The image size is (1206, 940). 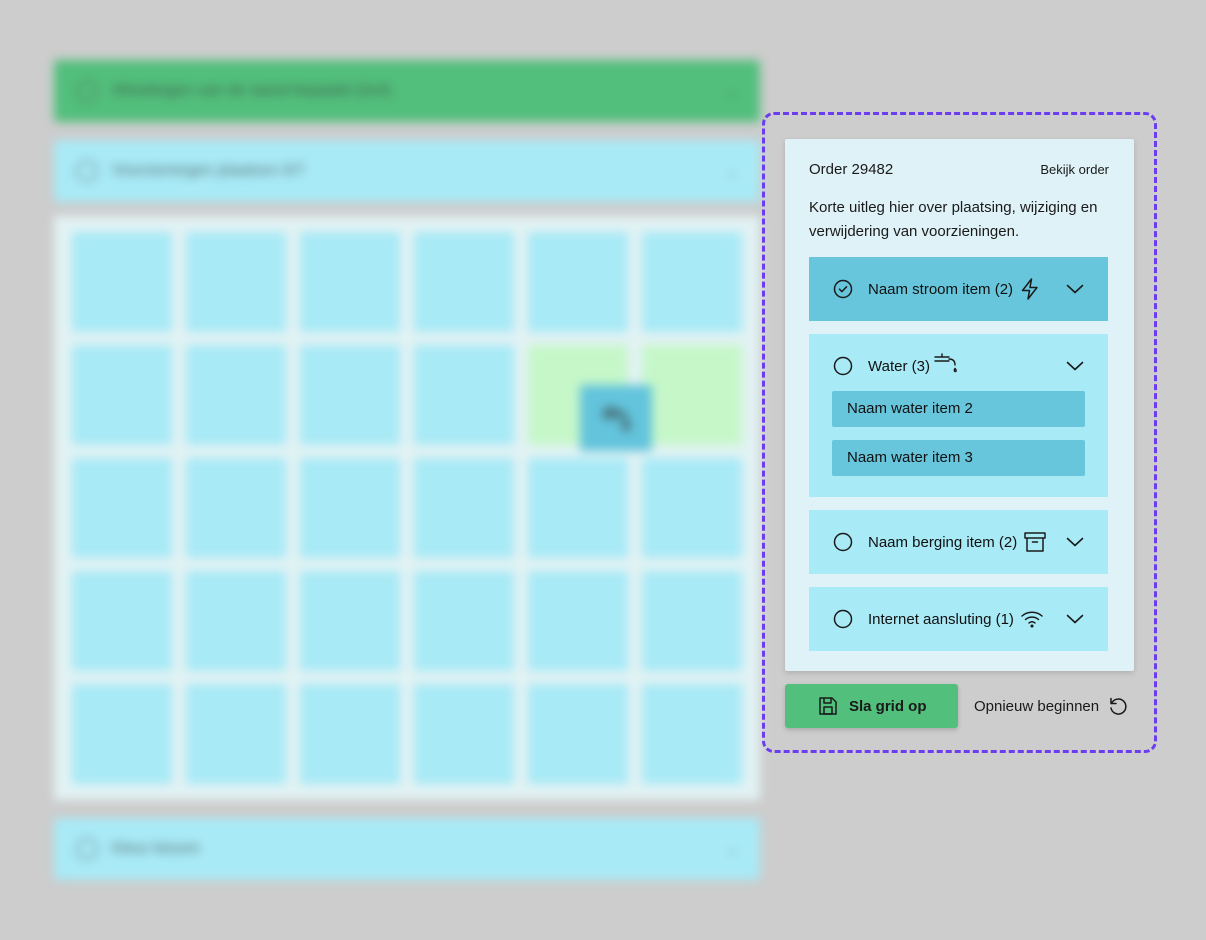 I want to click on restart-link: Opnieuw beginnen, so click(x=1051, y=706).